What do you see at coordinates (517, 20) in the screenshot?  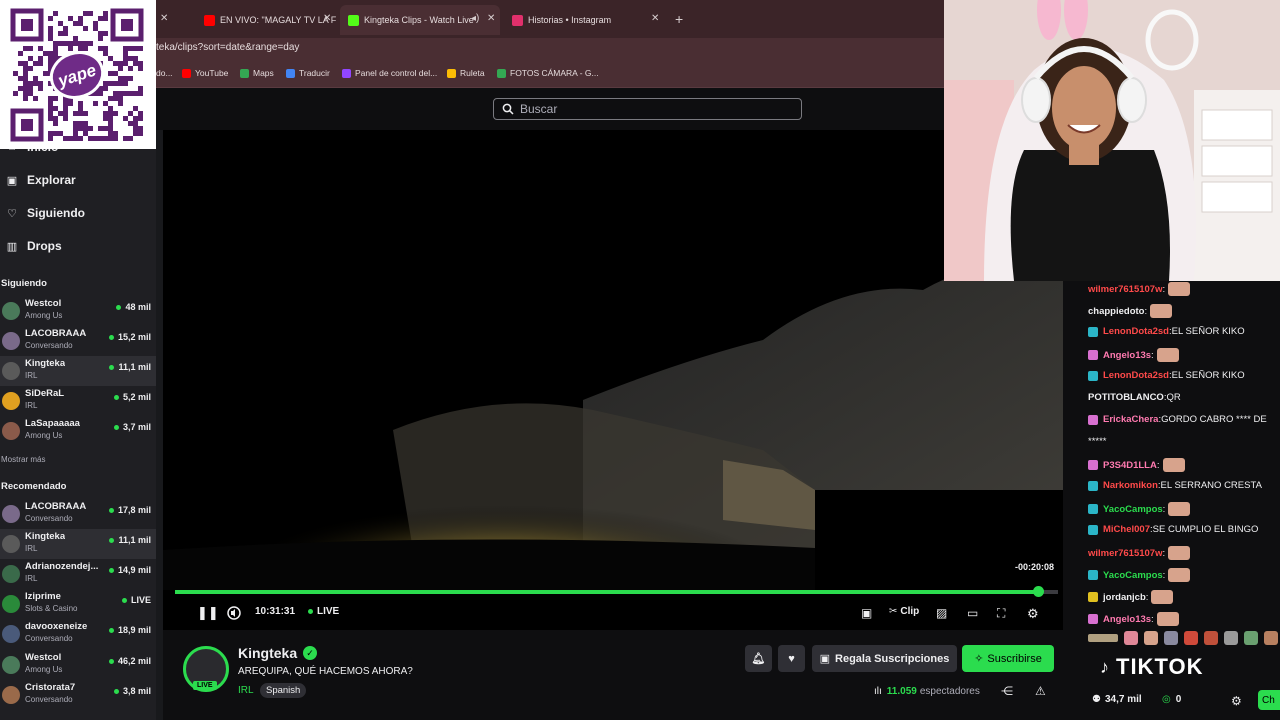 I see `instagram-favicon-icon` at bounding box center [517, 20].